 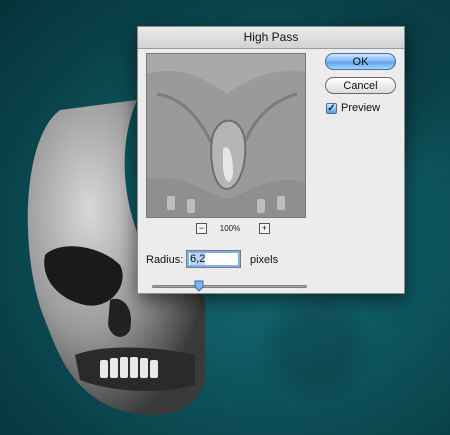 I want to click on filter-preview, so click(x=226, y=135).